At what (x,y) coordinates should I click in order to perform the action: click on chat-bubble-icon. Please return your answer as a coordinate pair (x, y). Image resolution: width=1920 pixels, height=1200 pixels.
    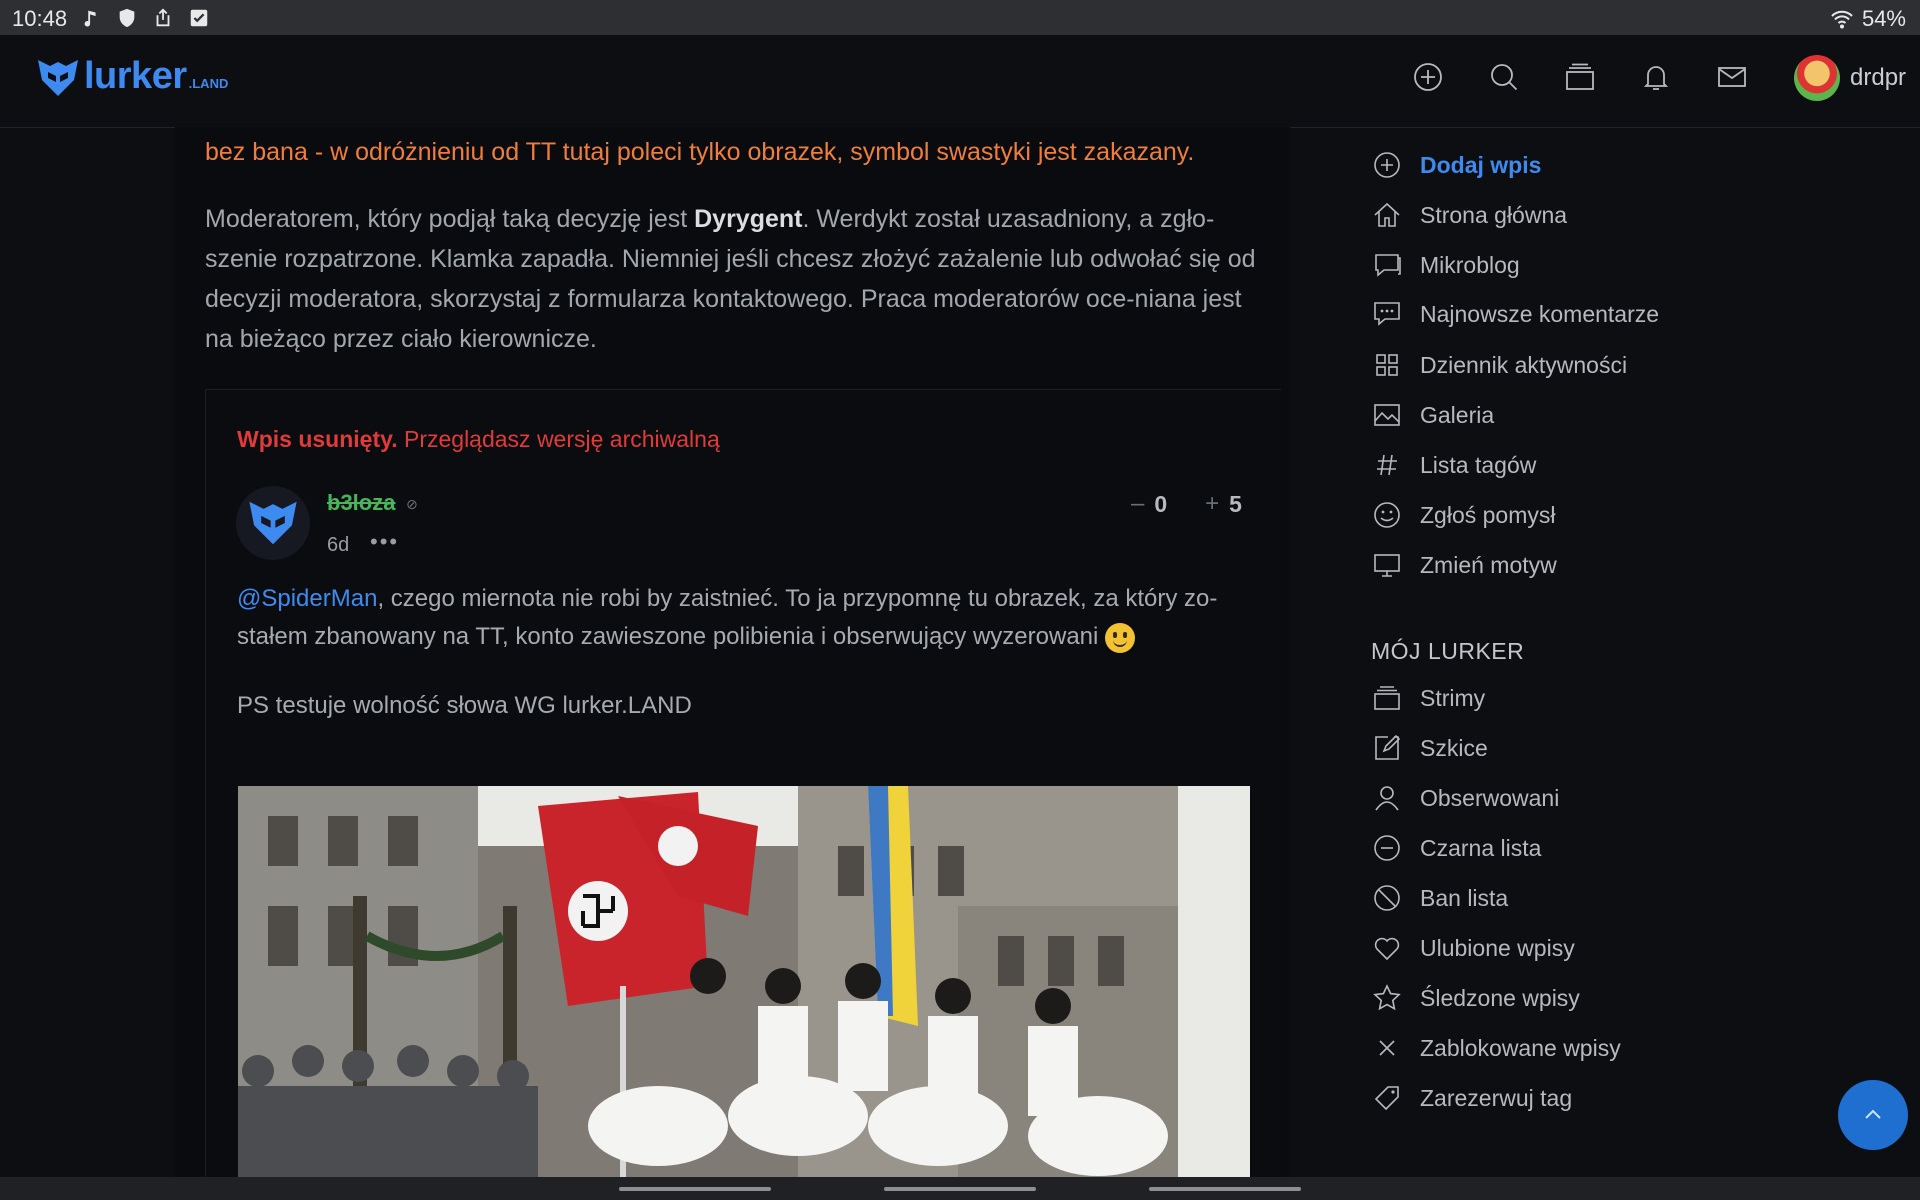
    Looking at the image, I should click on (1387, 265).